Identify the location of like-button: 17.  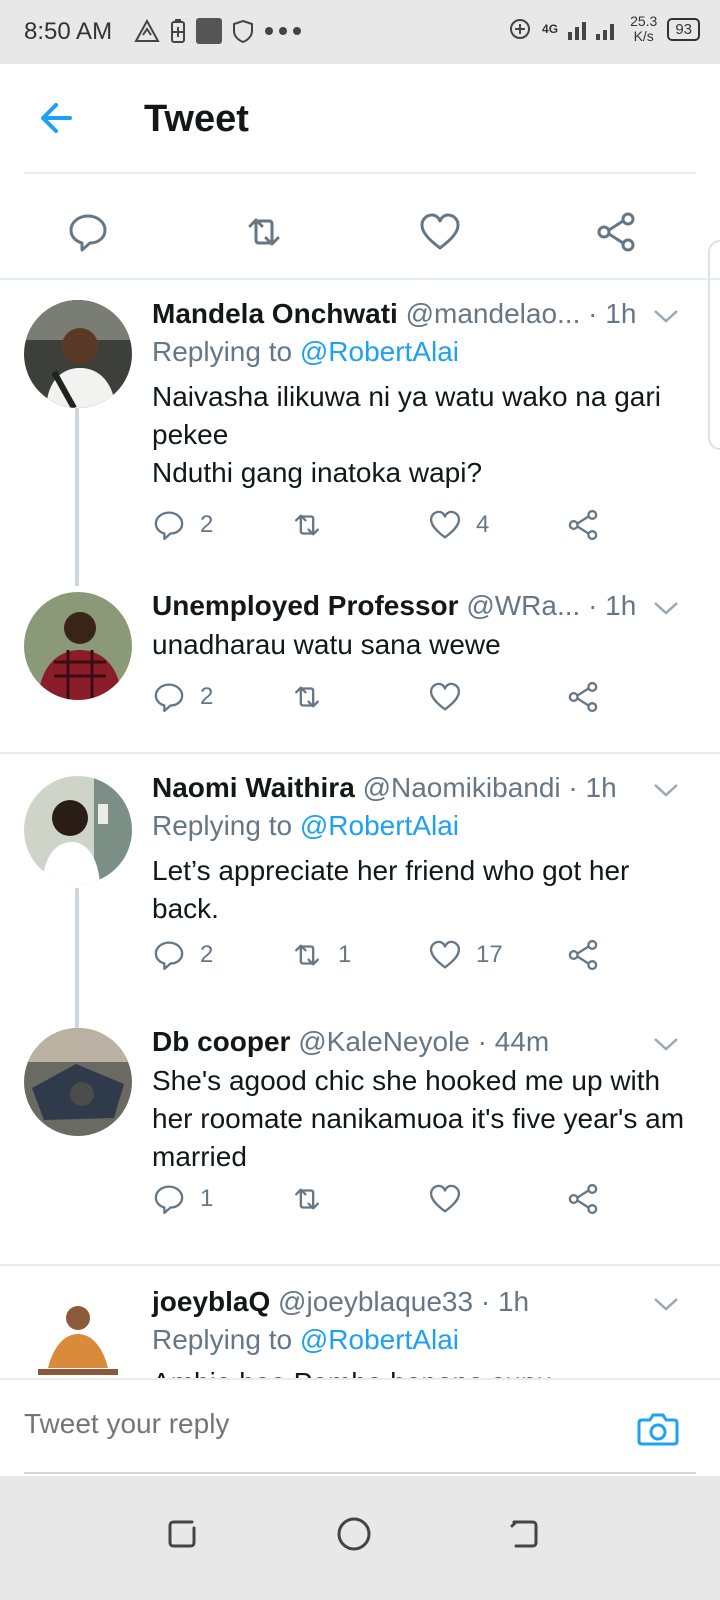
(465, 955).